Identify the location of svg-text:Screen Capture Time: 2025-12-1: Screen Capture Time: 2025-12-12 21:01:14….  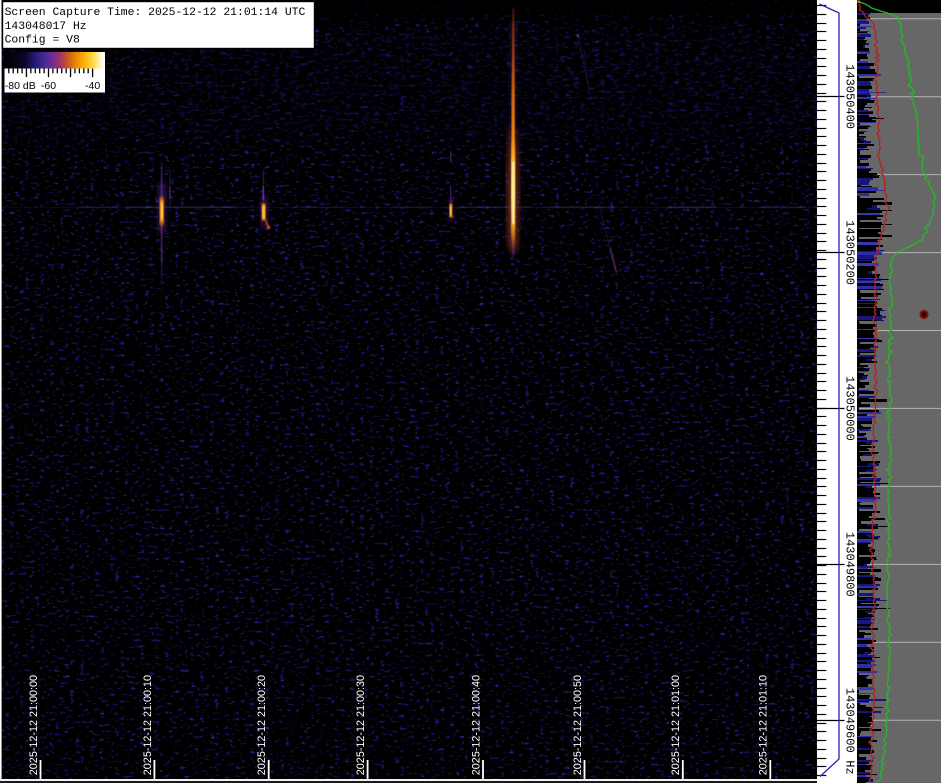
(155, 13).